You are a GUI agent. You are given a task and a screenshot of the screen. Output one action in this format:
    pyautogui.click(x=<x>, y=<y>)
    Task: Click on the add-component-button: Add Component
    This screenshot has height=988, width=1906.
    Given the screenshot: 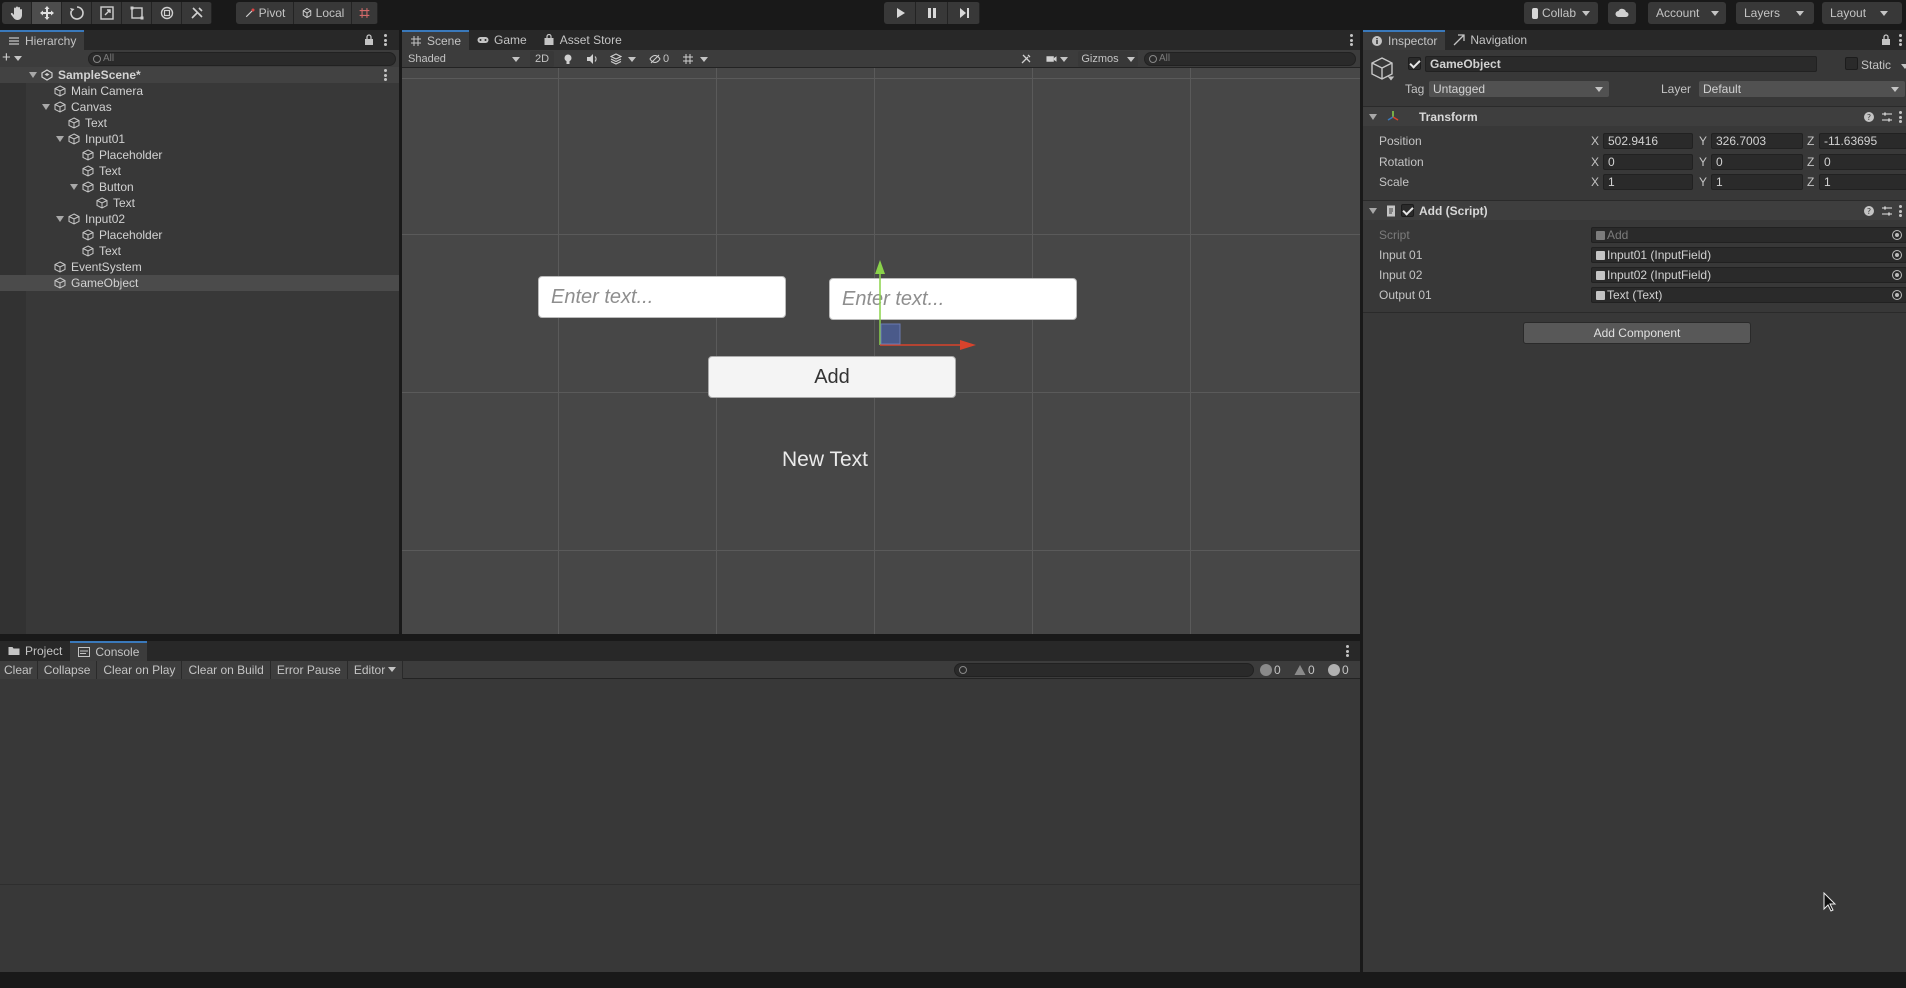 What is the action you would take?
    pyautogui.click(x=1637, y=333)
    